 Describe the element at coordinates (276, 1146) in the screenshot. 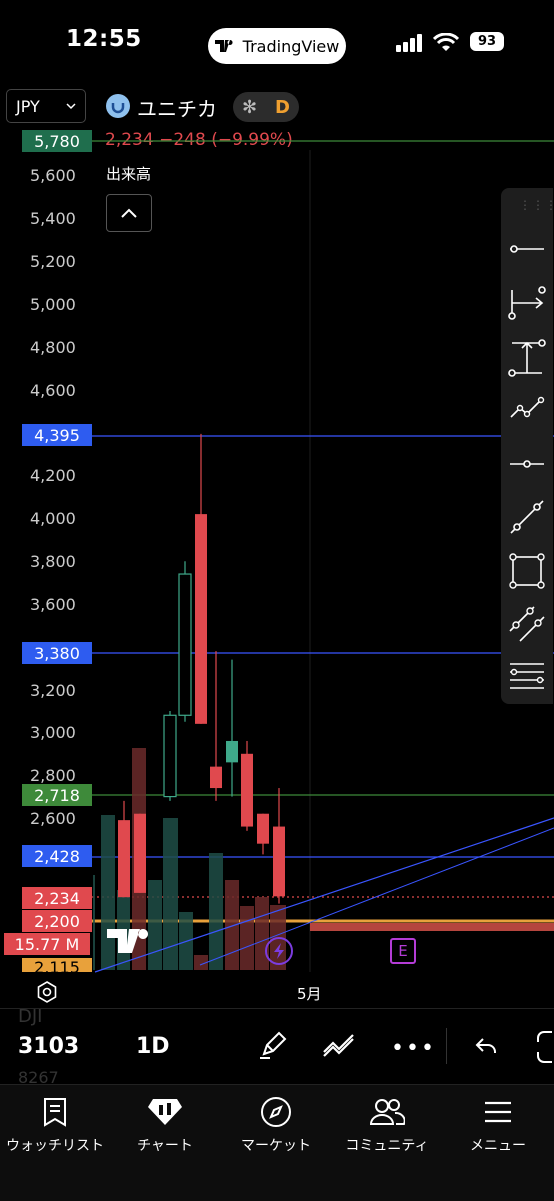

I see `nav-label: マーケット` at that location.